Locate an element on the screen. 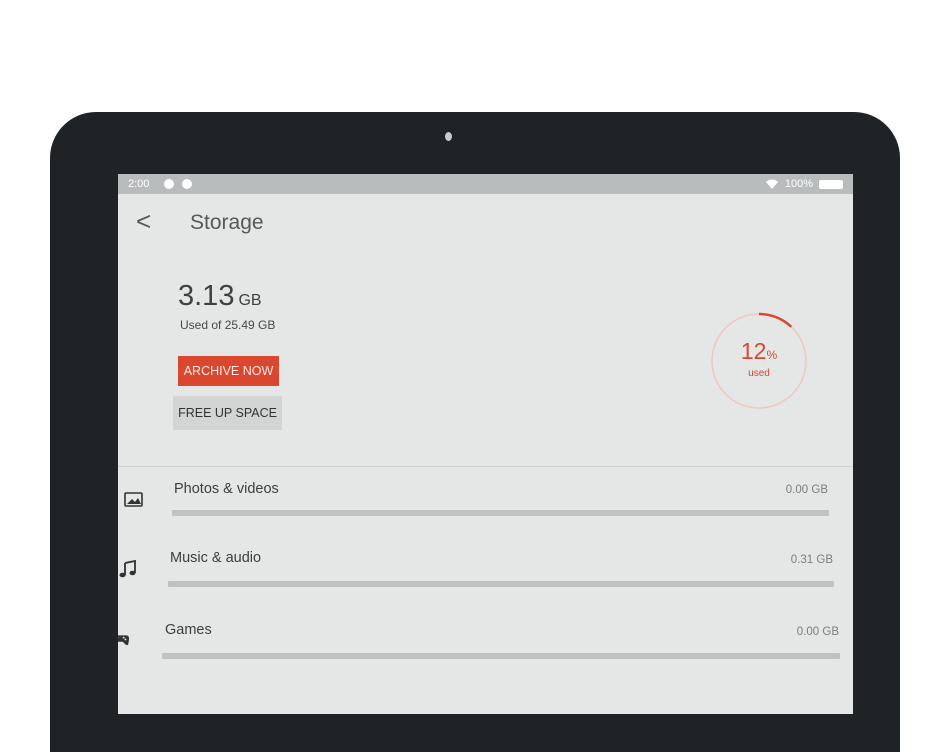 The width and height of the screenshot is (933, 752). status-time: 2:00 is located at coordinates (138, 184).